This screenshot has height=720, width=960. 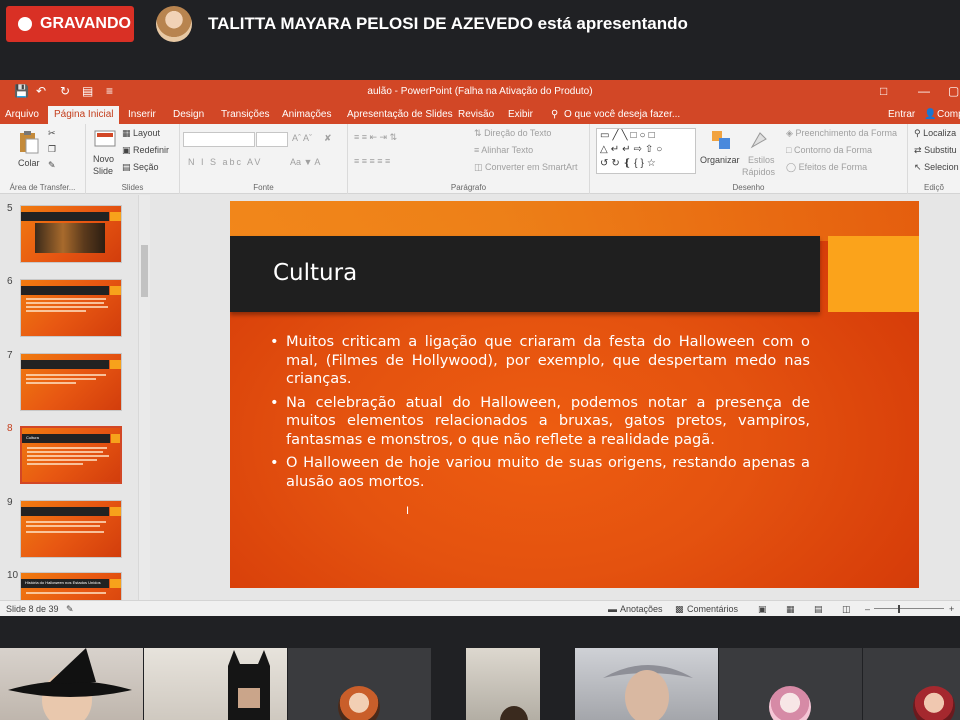 What do you see at coordinates (641, 609) in the screenshot?
I see `notes-button: Anotações` at bounding box center [641, 609].